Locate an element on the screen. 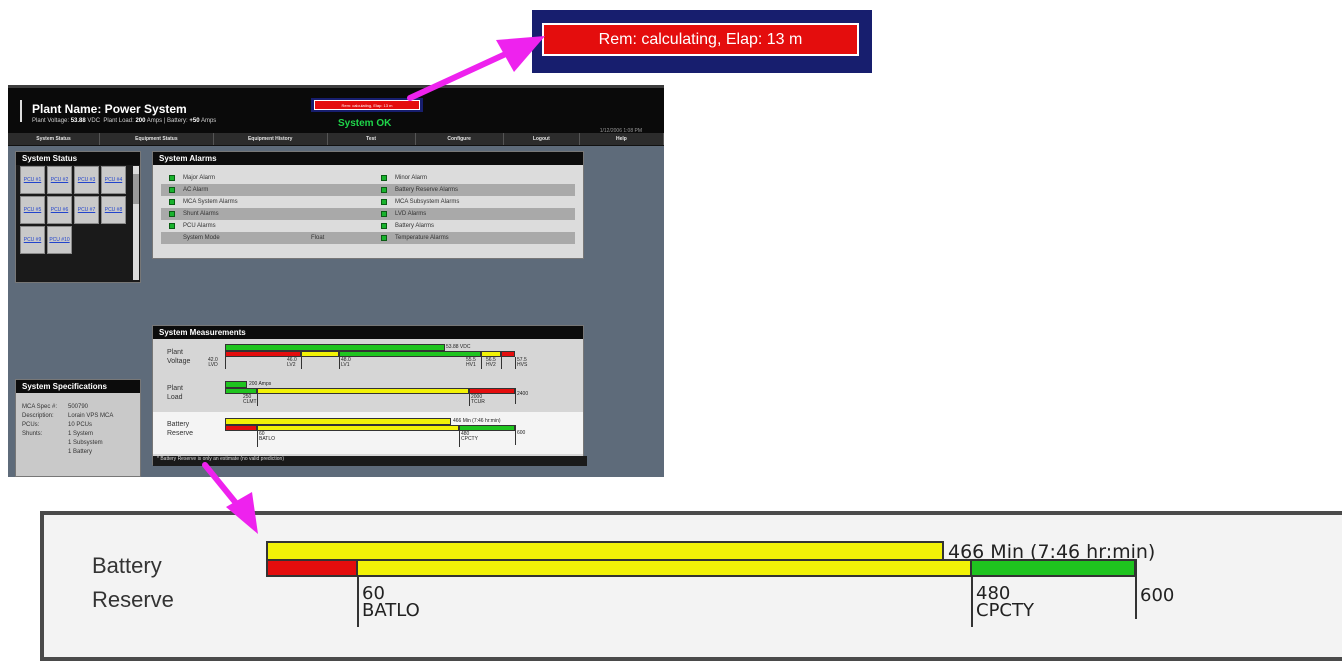  voltage-tick-label: 42.0 LVD is located at coordinates (213, 362).